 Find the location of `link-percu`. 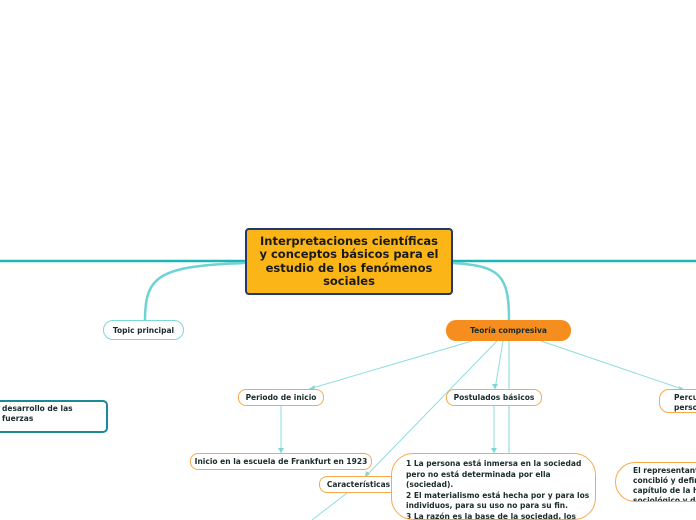

link-percu is located at coordinates (613, 365).